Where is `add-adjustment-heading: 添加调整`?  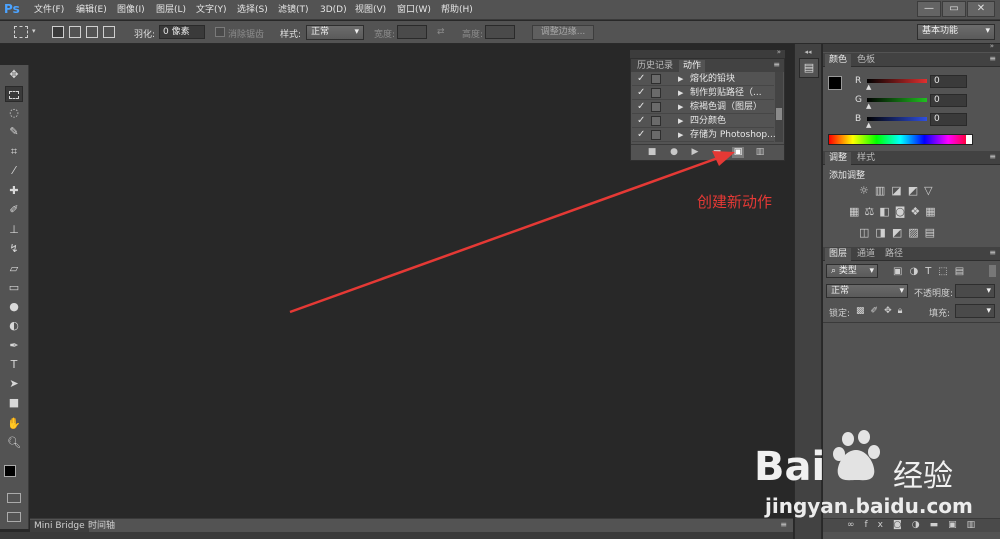
add-adjustment-heading: 添加调整 is located at coordinates (847, 176).